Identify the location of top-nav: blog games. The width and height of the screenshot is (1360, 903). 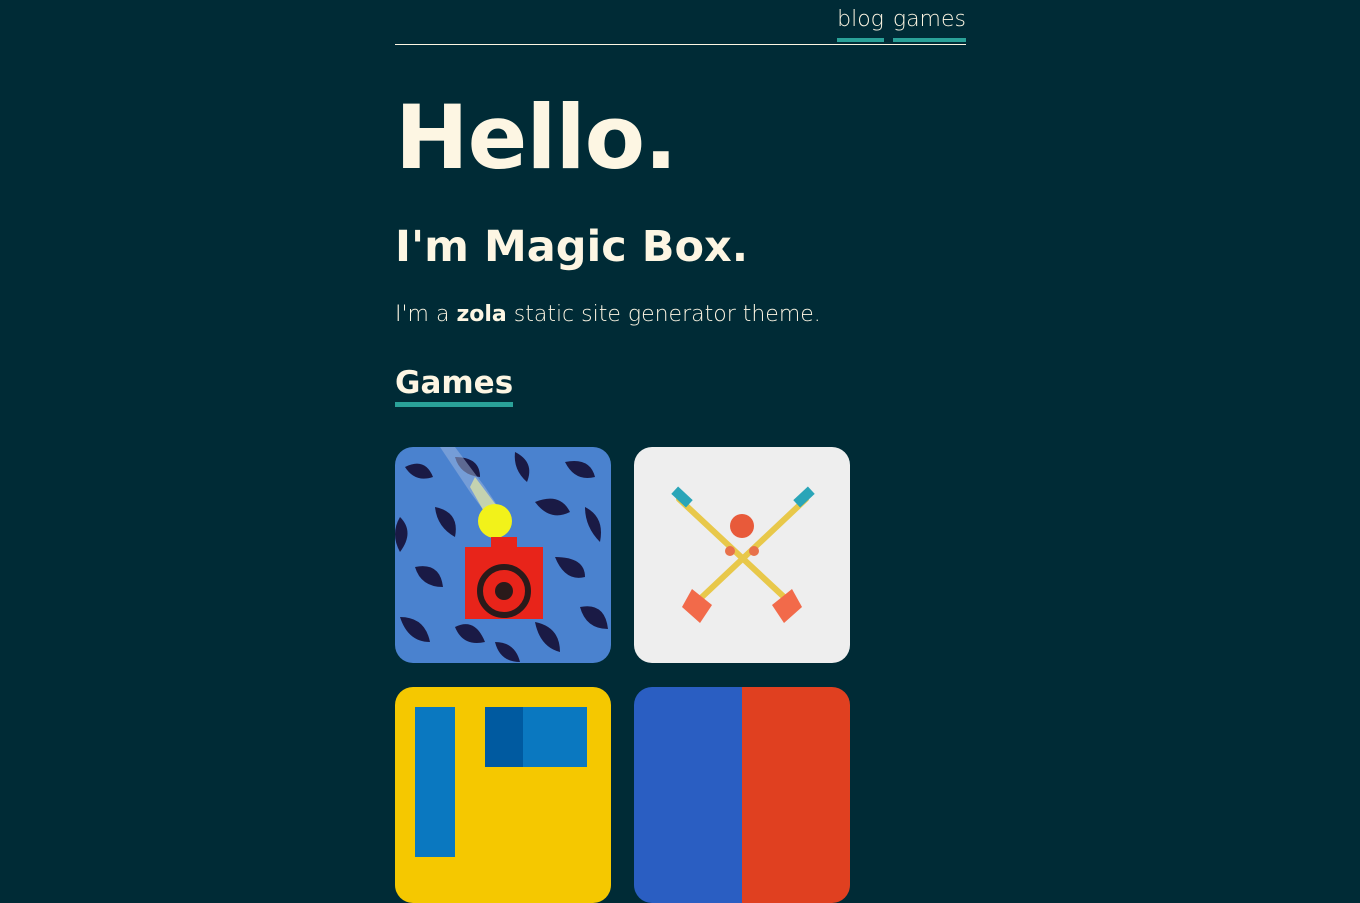
(901, 24).